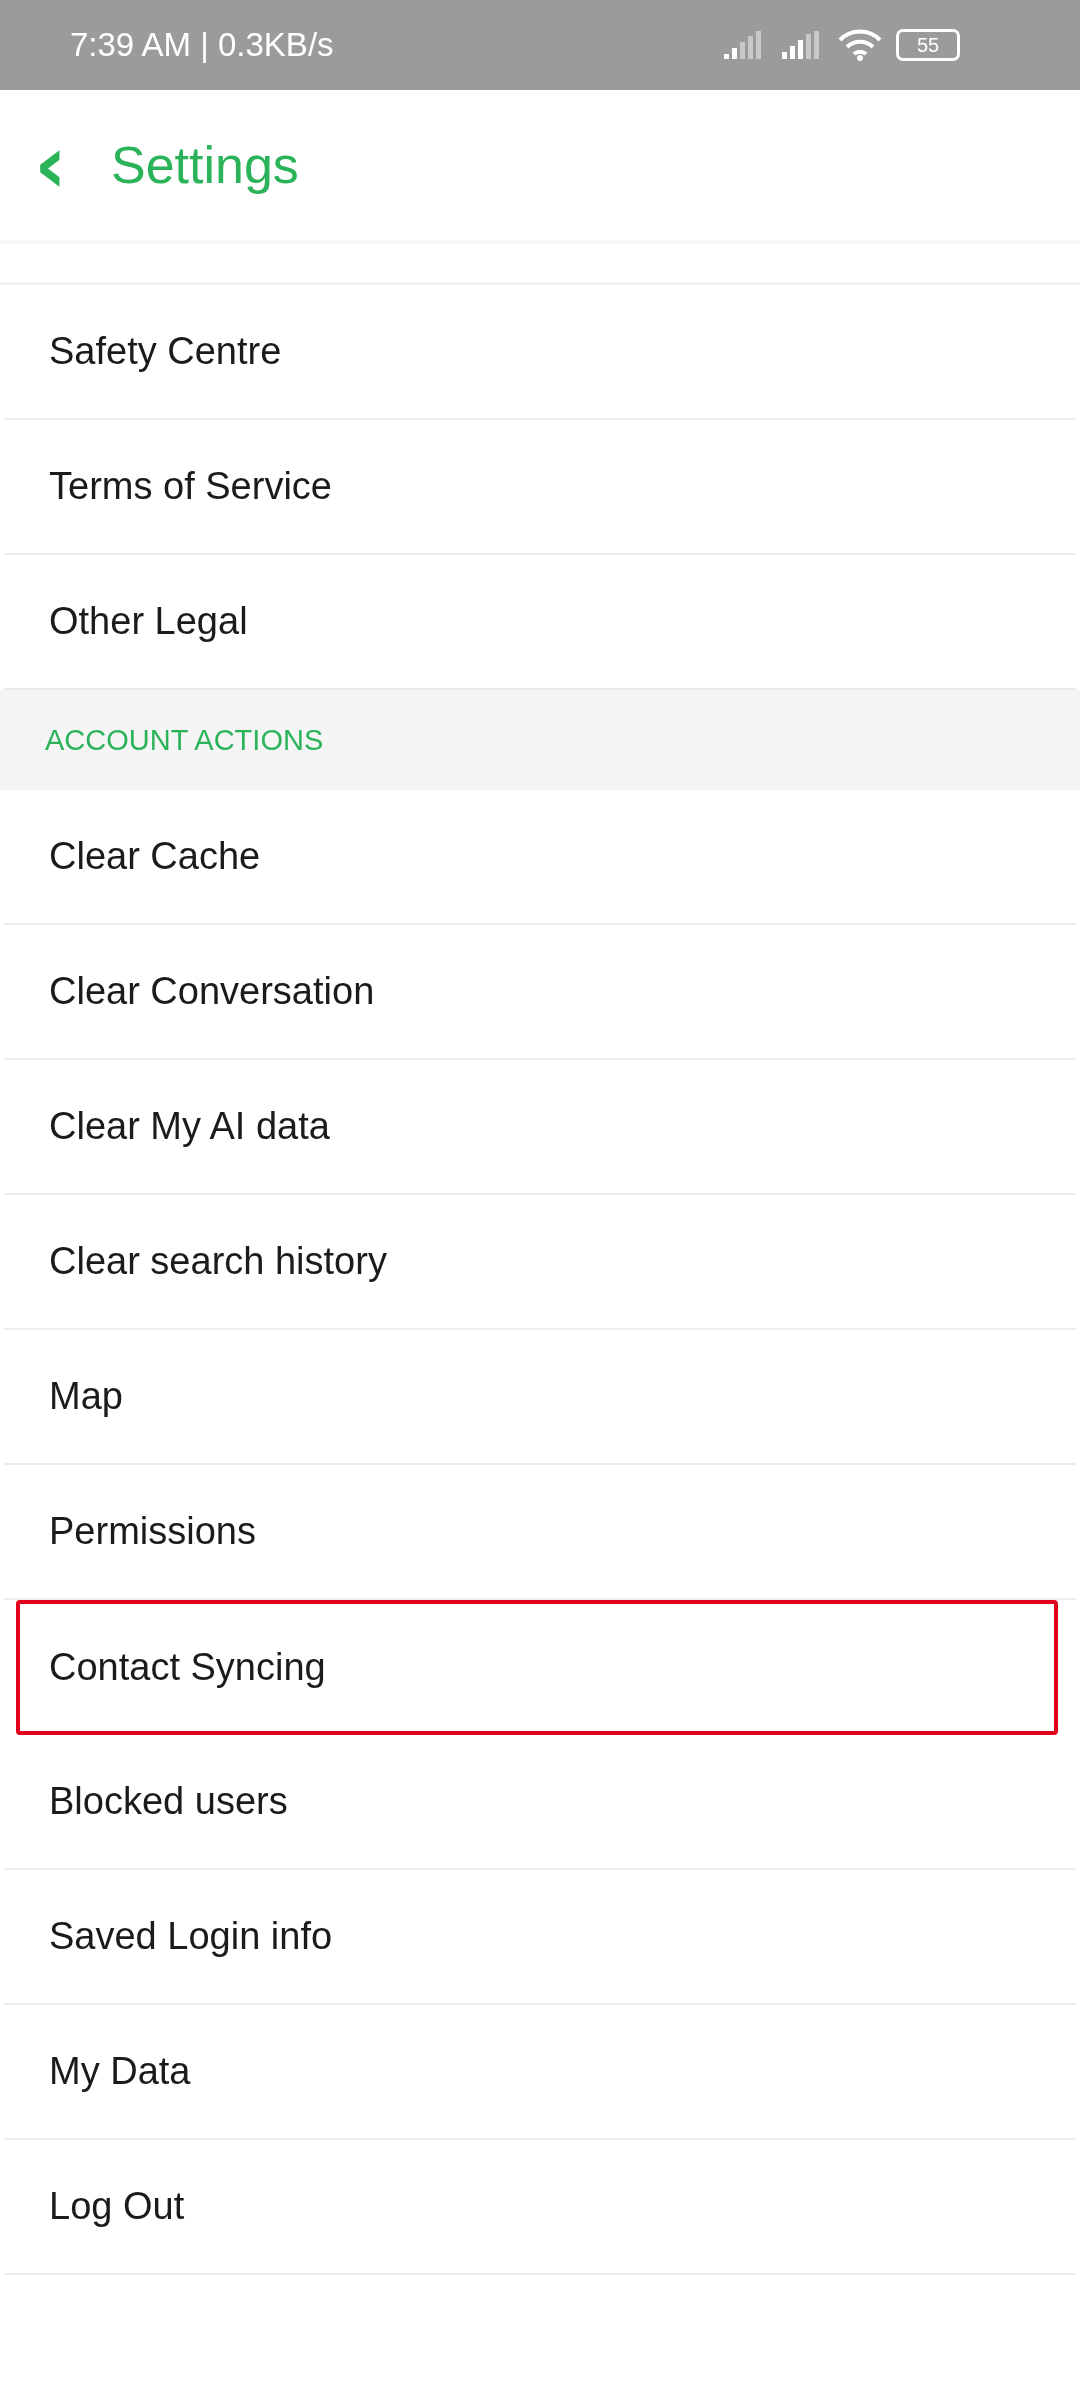 The height and width of the screenshot is (2400, 1080). I want to click on settings-item: Terms of Service, so click(540, 487).